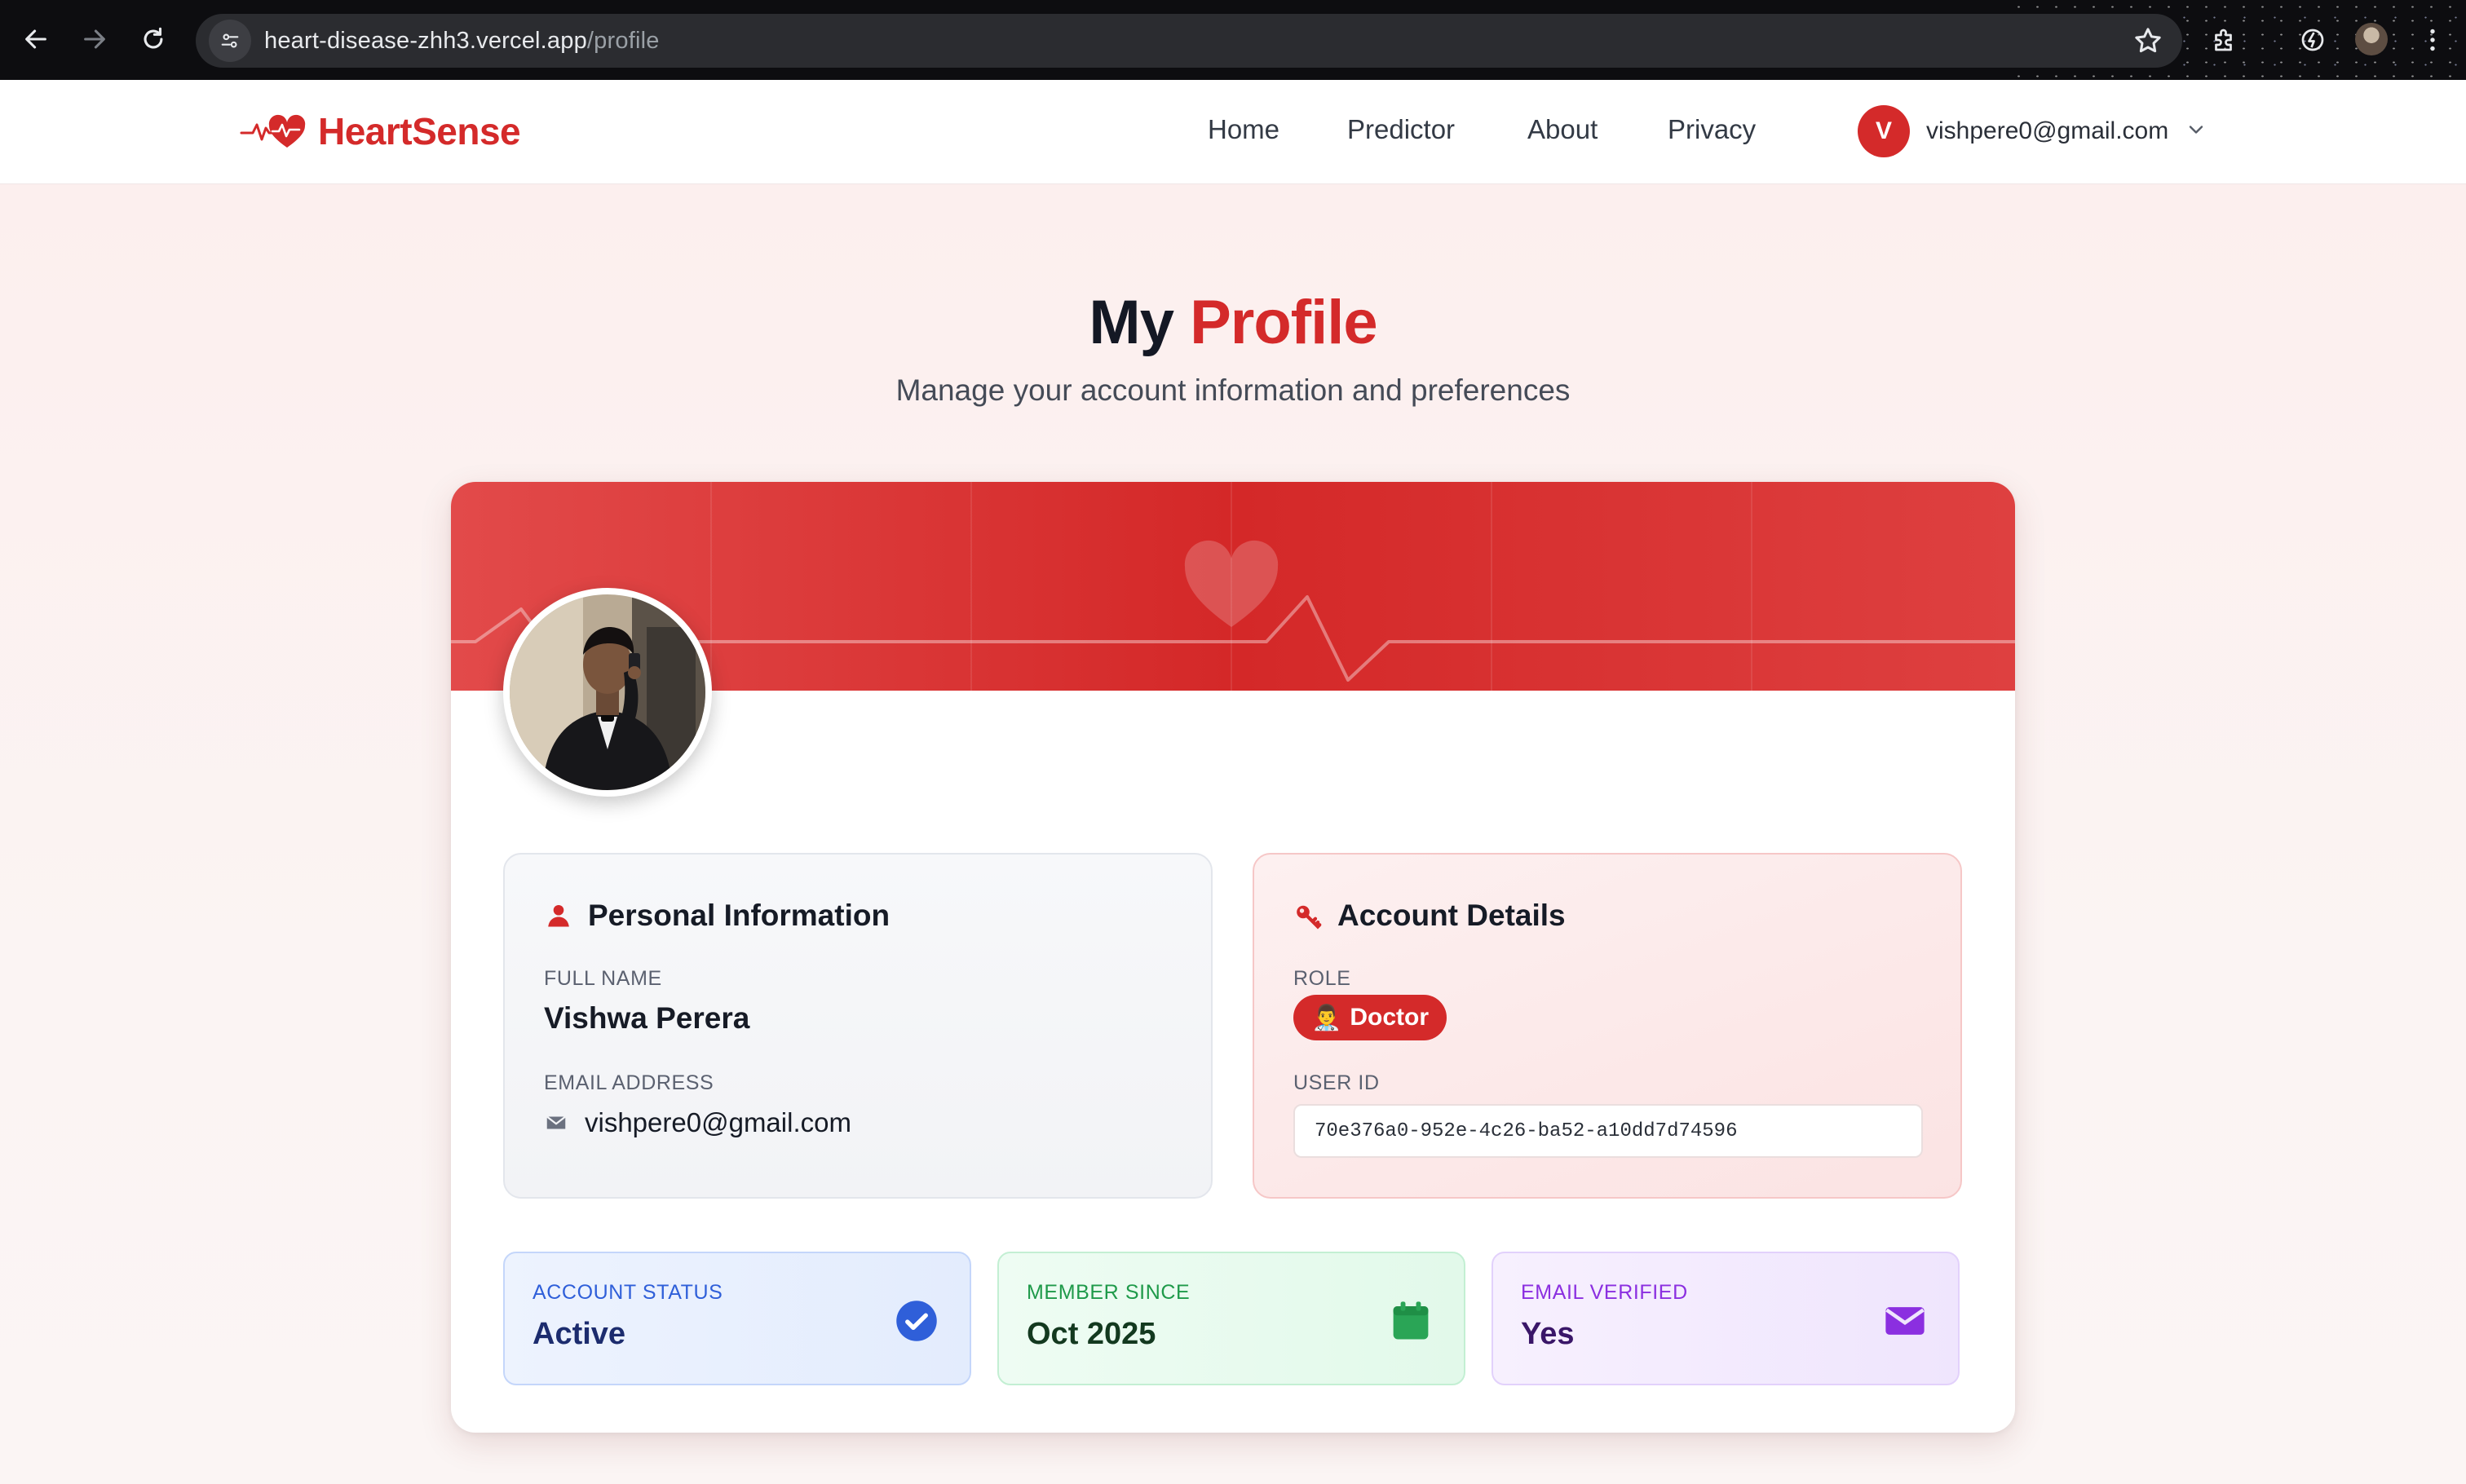 The image size is (2466, 1484). I want to click on extension-sync-button, so click(2312, 40).